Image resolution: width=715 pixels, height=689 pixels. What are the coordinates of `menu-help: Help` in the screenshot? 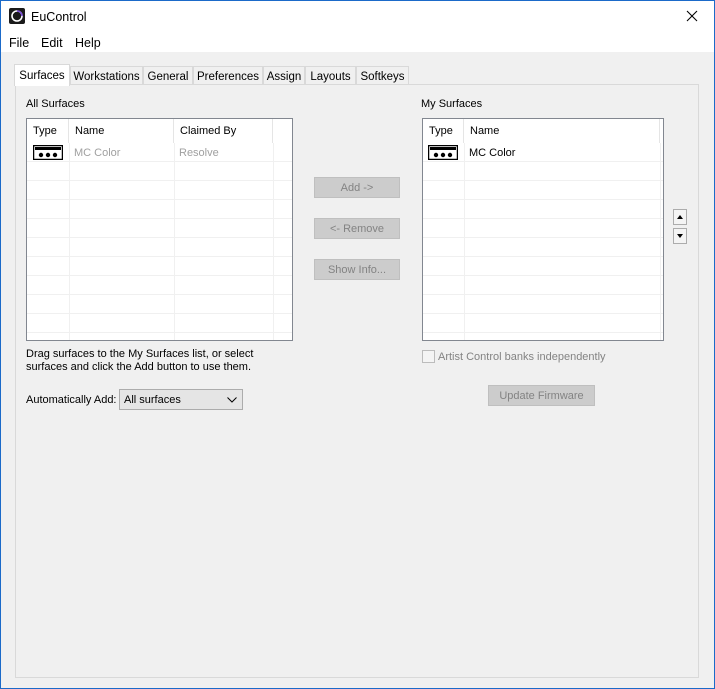 It's located at (88, 43).